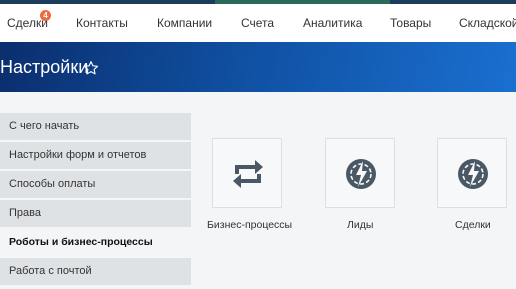 The image size is (516, 289). Describe the element at coordinates (95, 271) in the screenshot. I see `sidebar-item-mail: Работа с почтой` at that location.